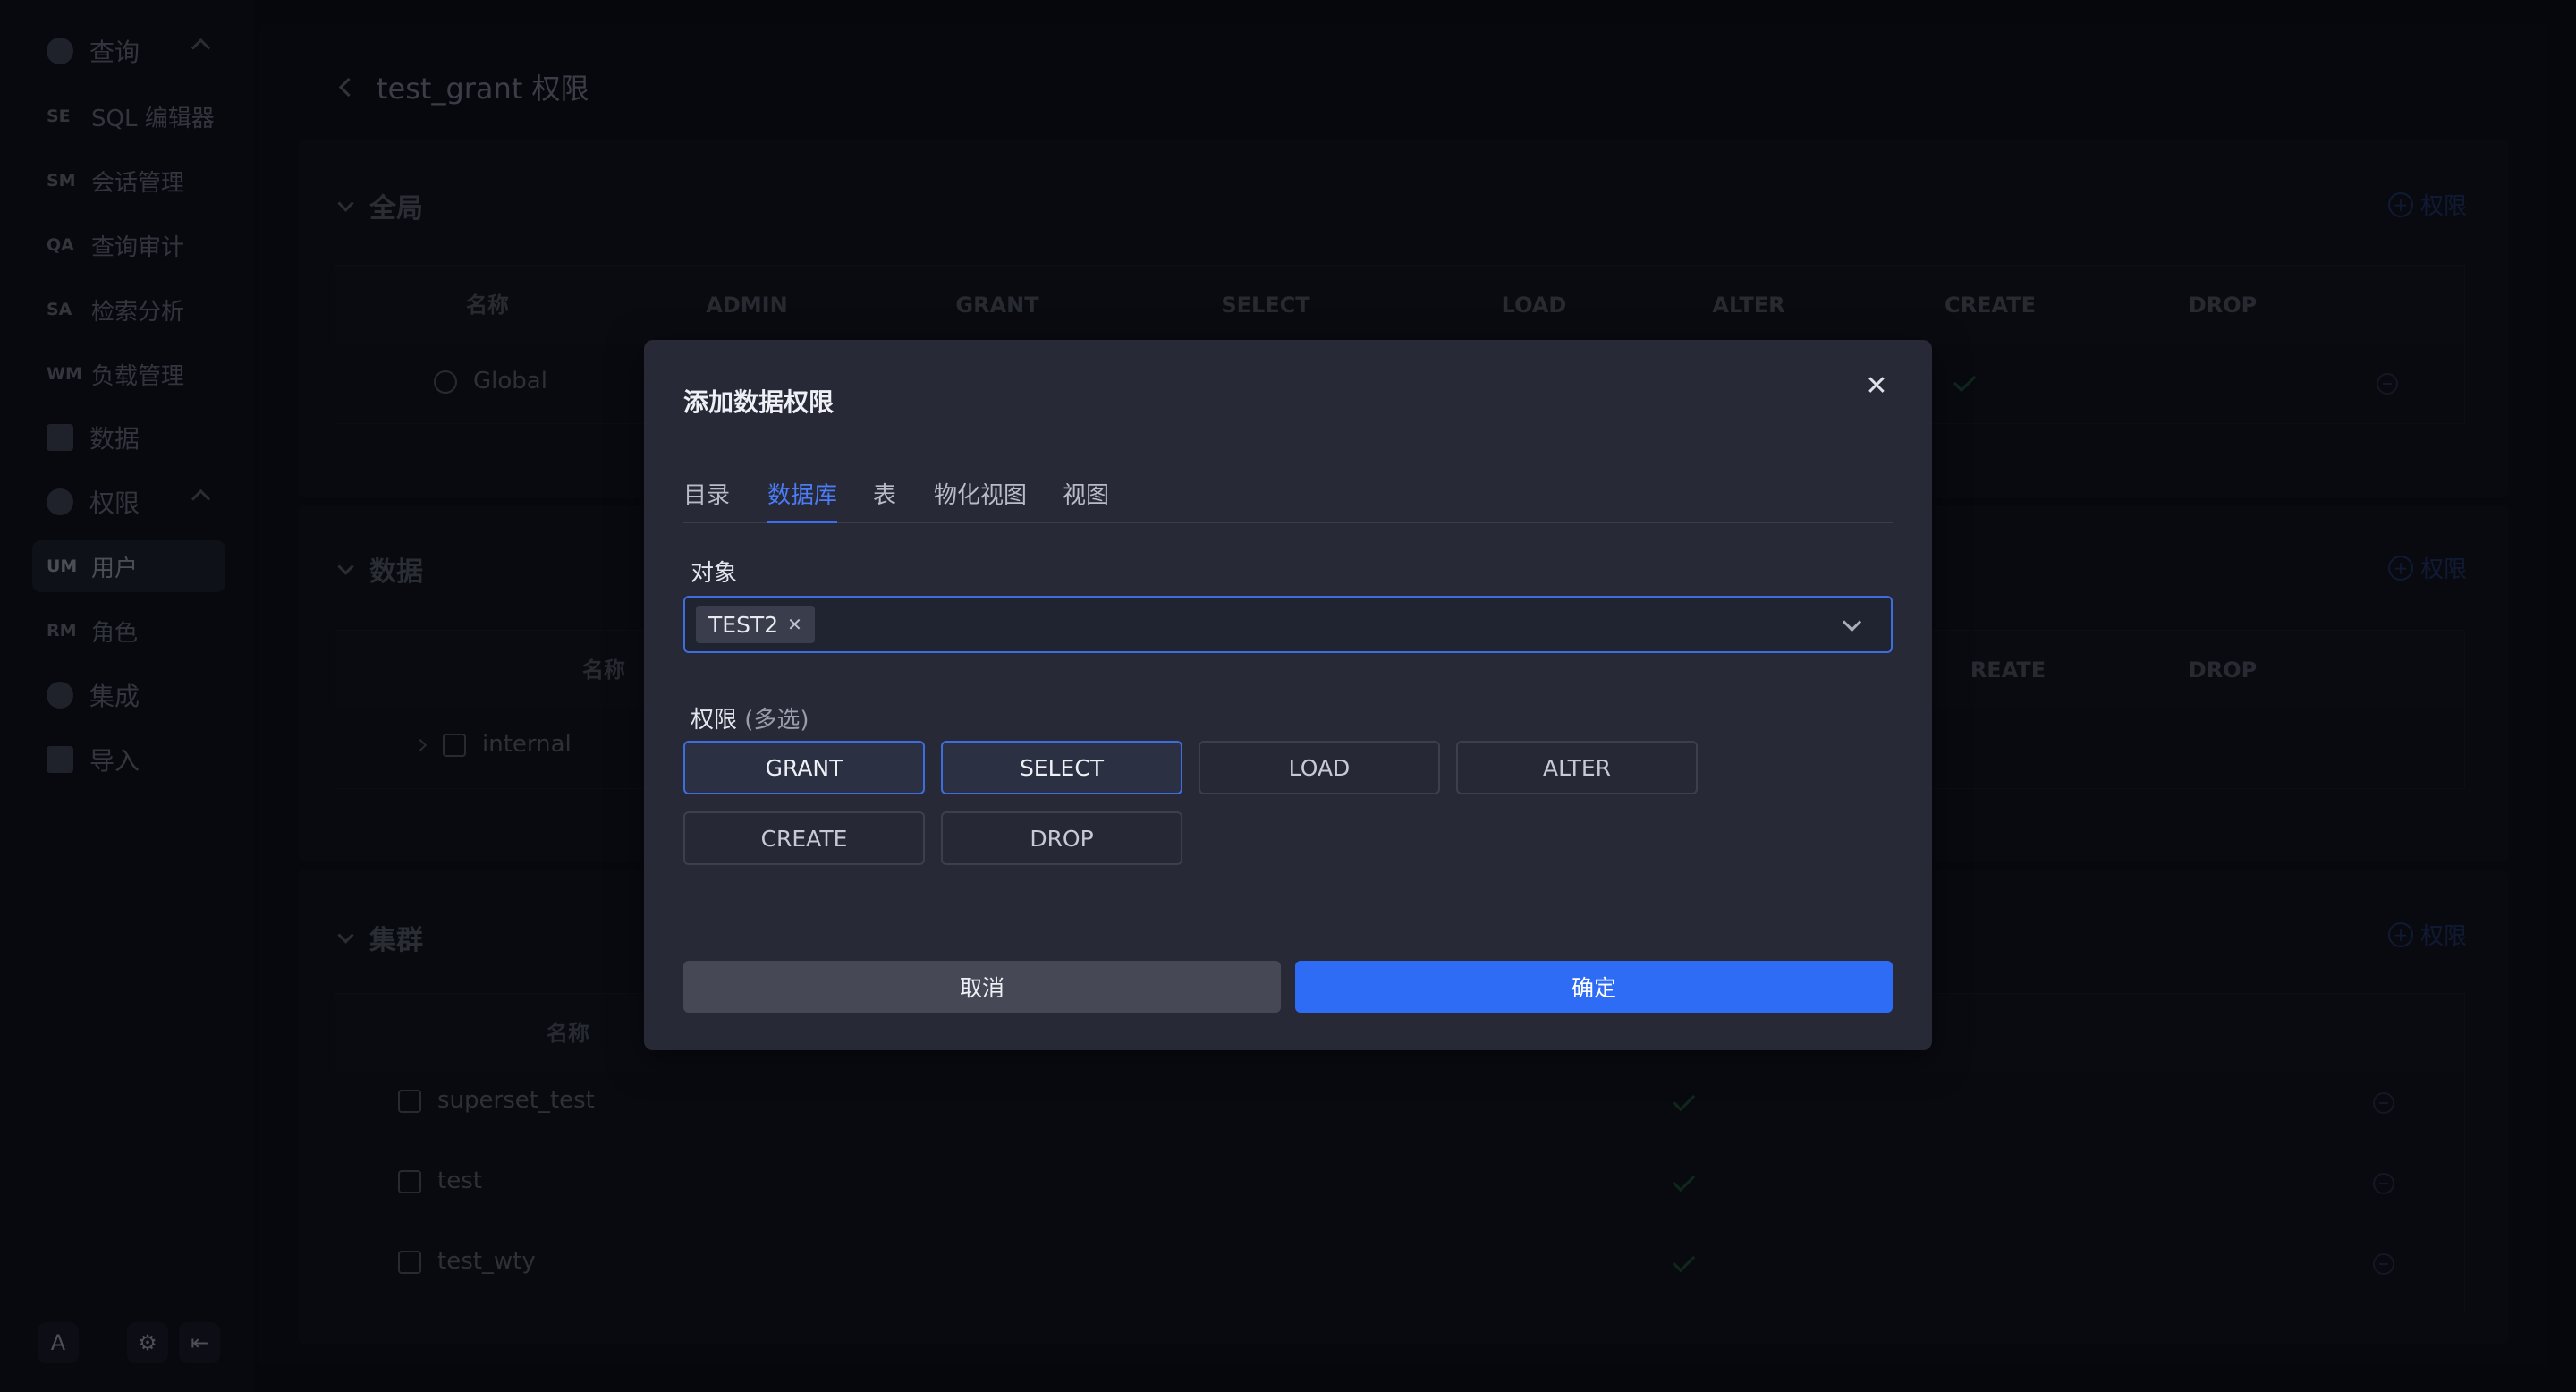 The image size is (2576, 1392). Describe the element at coordinates (1086, 495) in the screenshot. I see `tab-view: 视图` at that location.